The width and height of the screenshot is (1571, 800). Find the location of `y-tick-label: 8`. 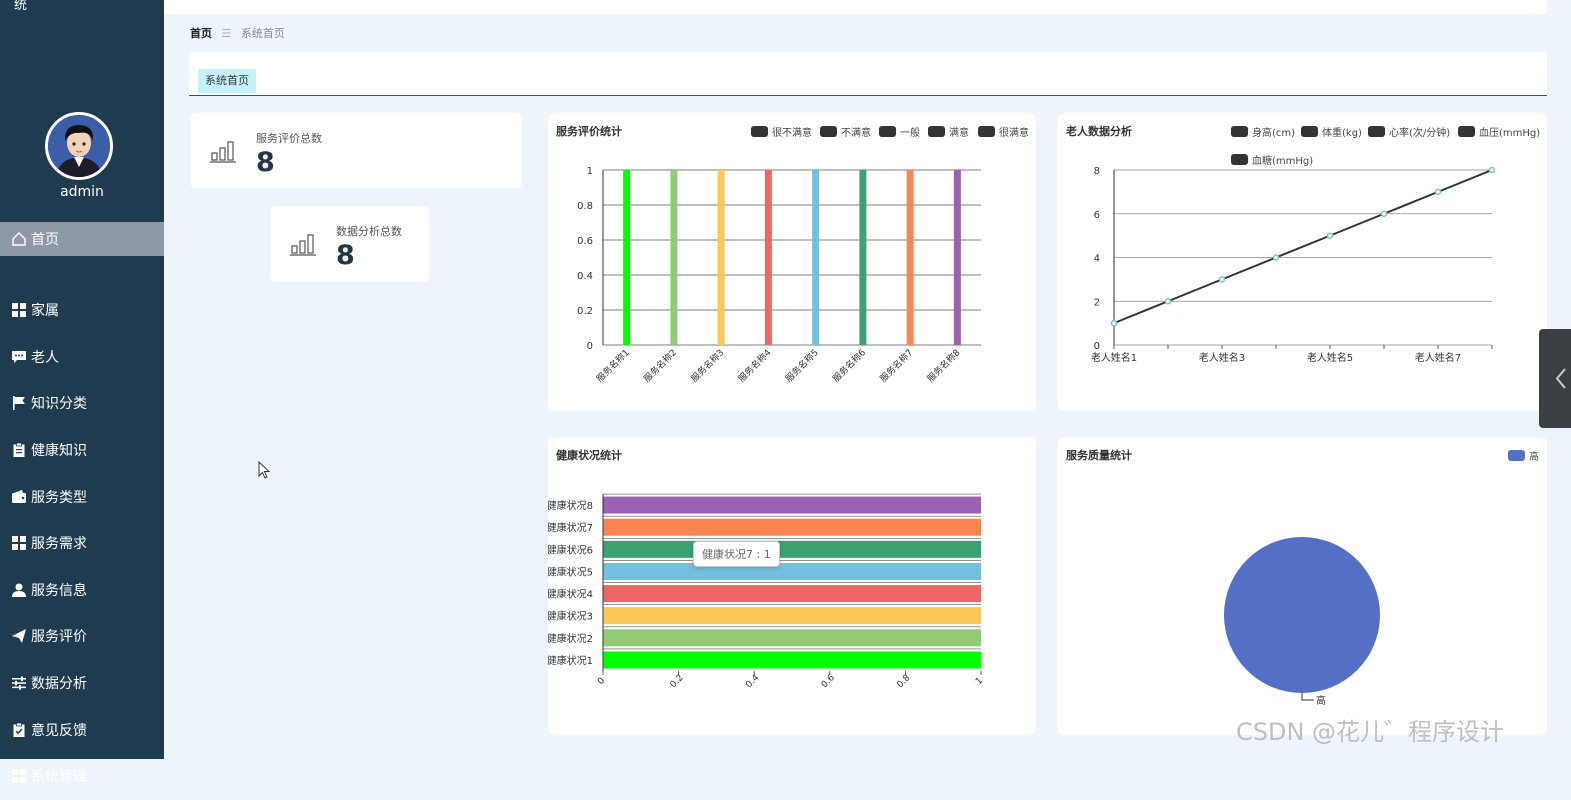

y-tick-label: 8 is located at coordinates (1097, 171).